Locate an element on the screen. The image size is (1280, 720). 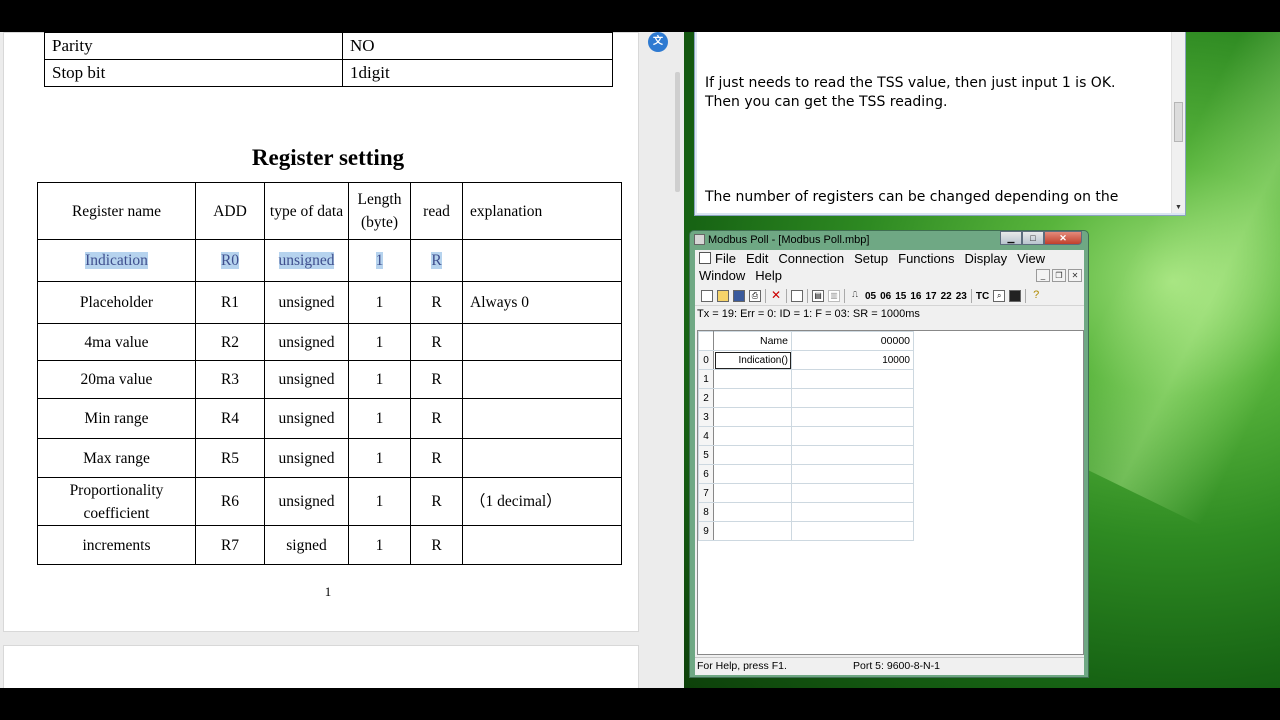
pulse-icon: ⎍ is located at coordinates (855, 296).